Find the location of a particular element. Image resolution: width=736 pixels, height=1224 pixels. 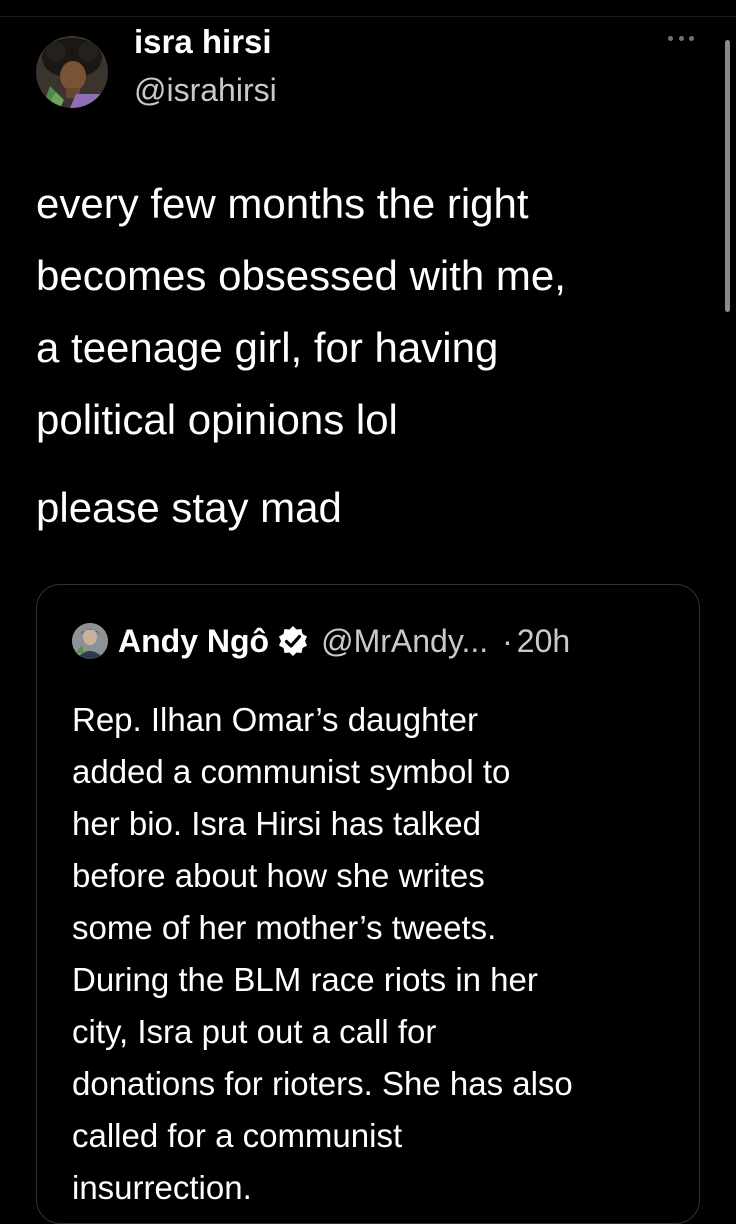

quoted-author-name: Andy Ngô is located at coordinates (193, 641).